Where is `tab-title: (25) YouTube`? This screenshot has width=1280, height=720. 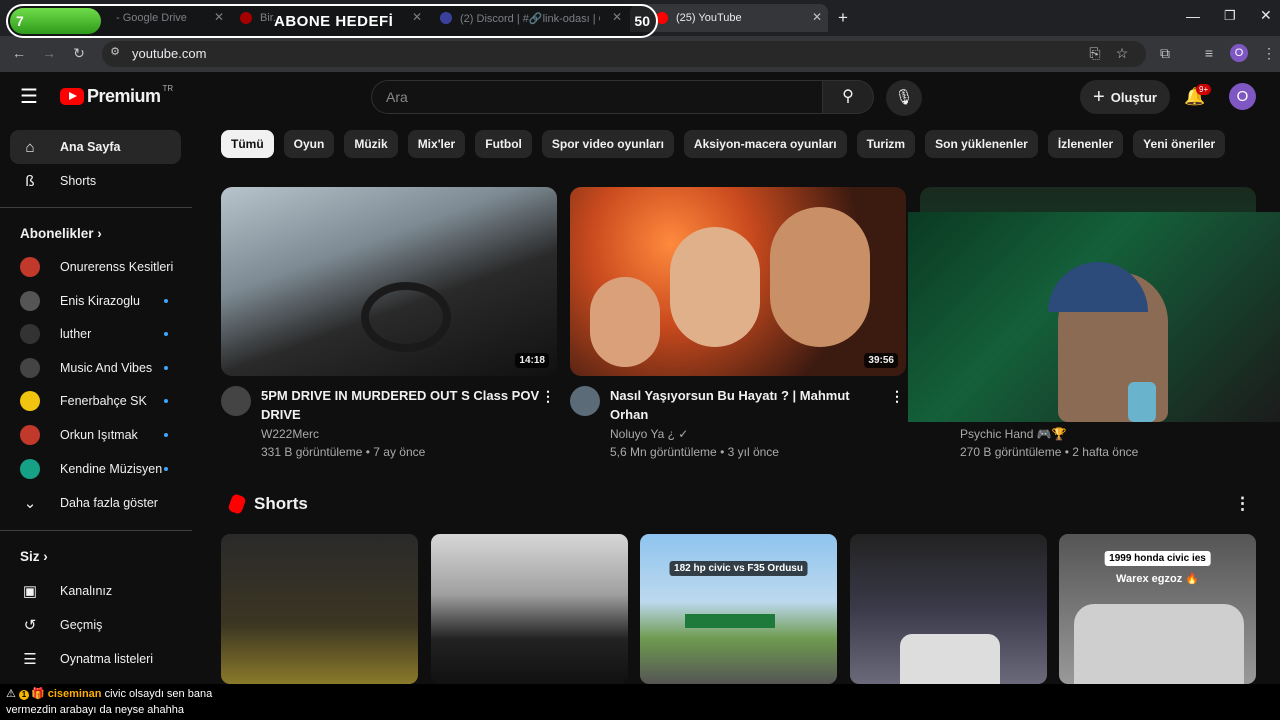 tab-title: (25) YouTube is located at coordinates (709, 18).